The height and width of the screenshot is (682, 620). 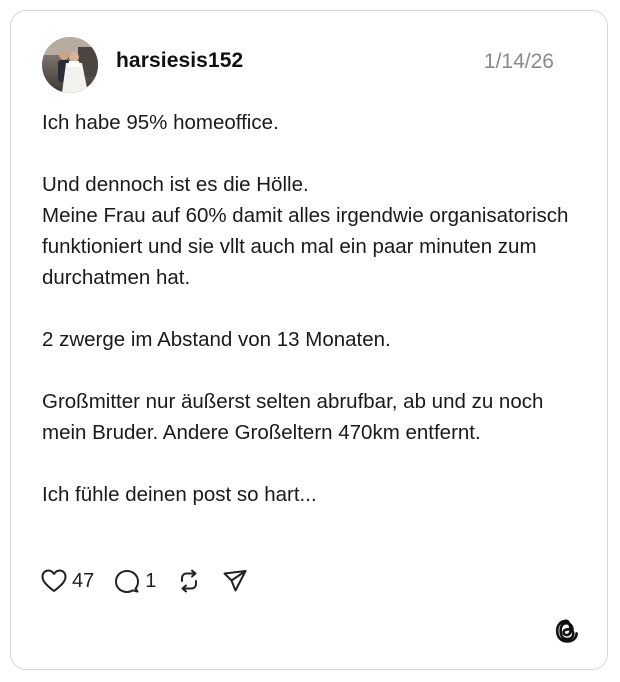 I want to click on speech-bubble-icon, so click(x=127, y=581).